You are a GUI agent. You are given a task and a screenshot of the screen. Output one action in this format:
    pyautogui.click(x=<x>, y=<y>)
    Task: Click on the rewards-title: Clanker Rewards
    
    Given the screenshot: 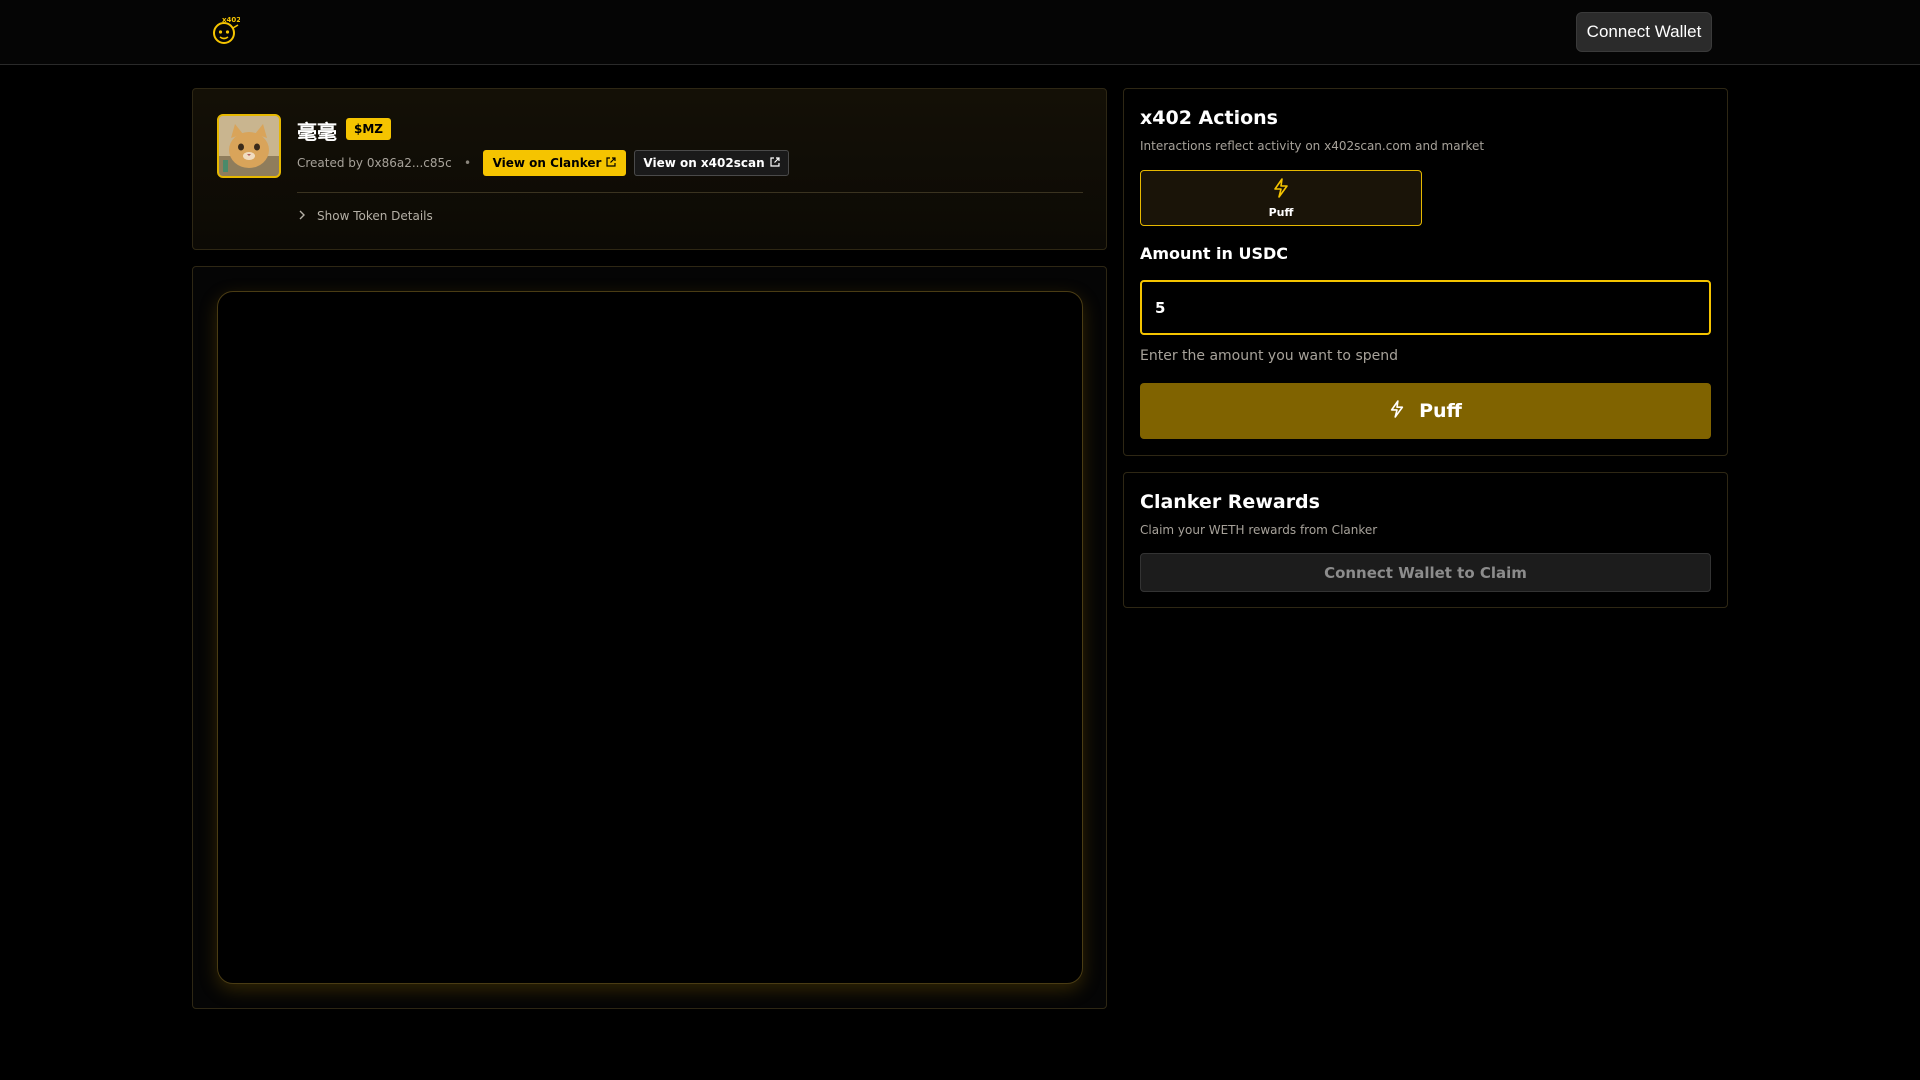 What is the action you would take?
    pyautogui.click(x=1230, y=502)
    